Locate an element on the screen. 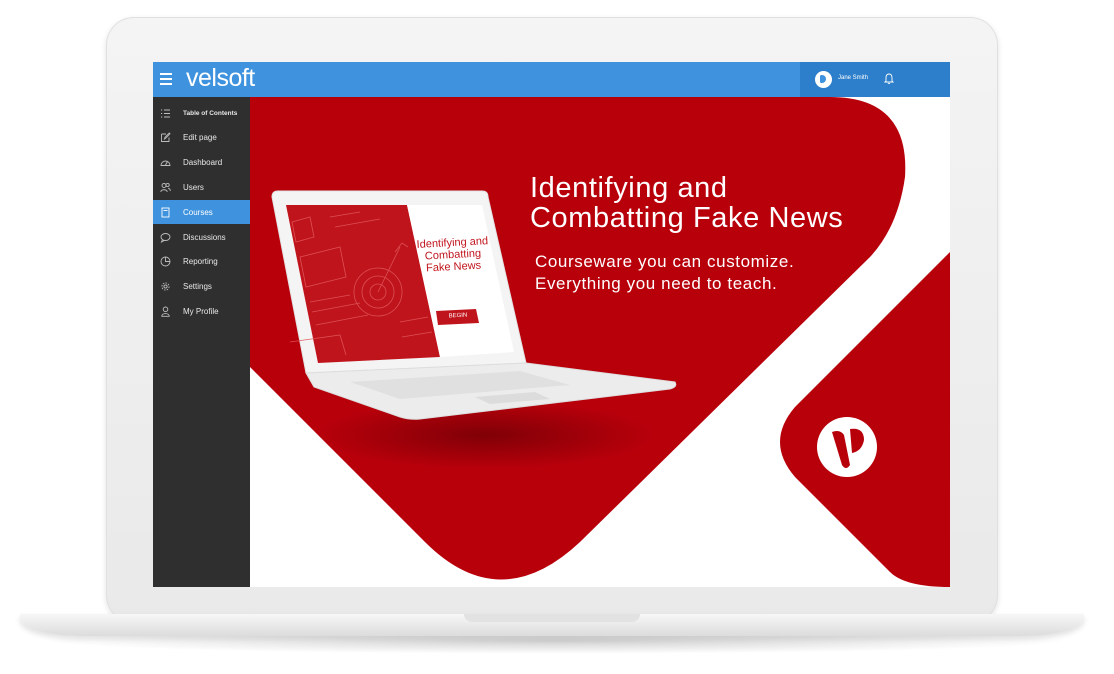 This screenshot has height=674, width=1114. chat-icon is located at coordinates (165, 238).